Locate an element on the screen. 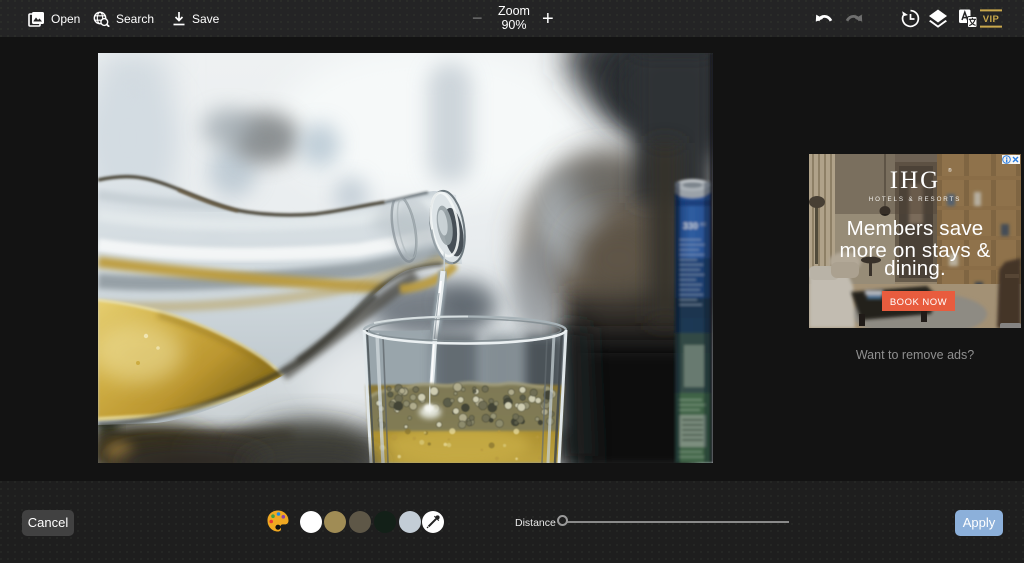  svg-text: BOOK NOW is located at coordinates (918, 302).